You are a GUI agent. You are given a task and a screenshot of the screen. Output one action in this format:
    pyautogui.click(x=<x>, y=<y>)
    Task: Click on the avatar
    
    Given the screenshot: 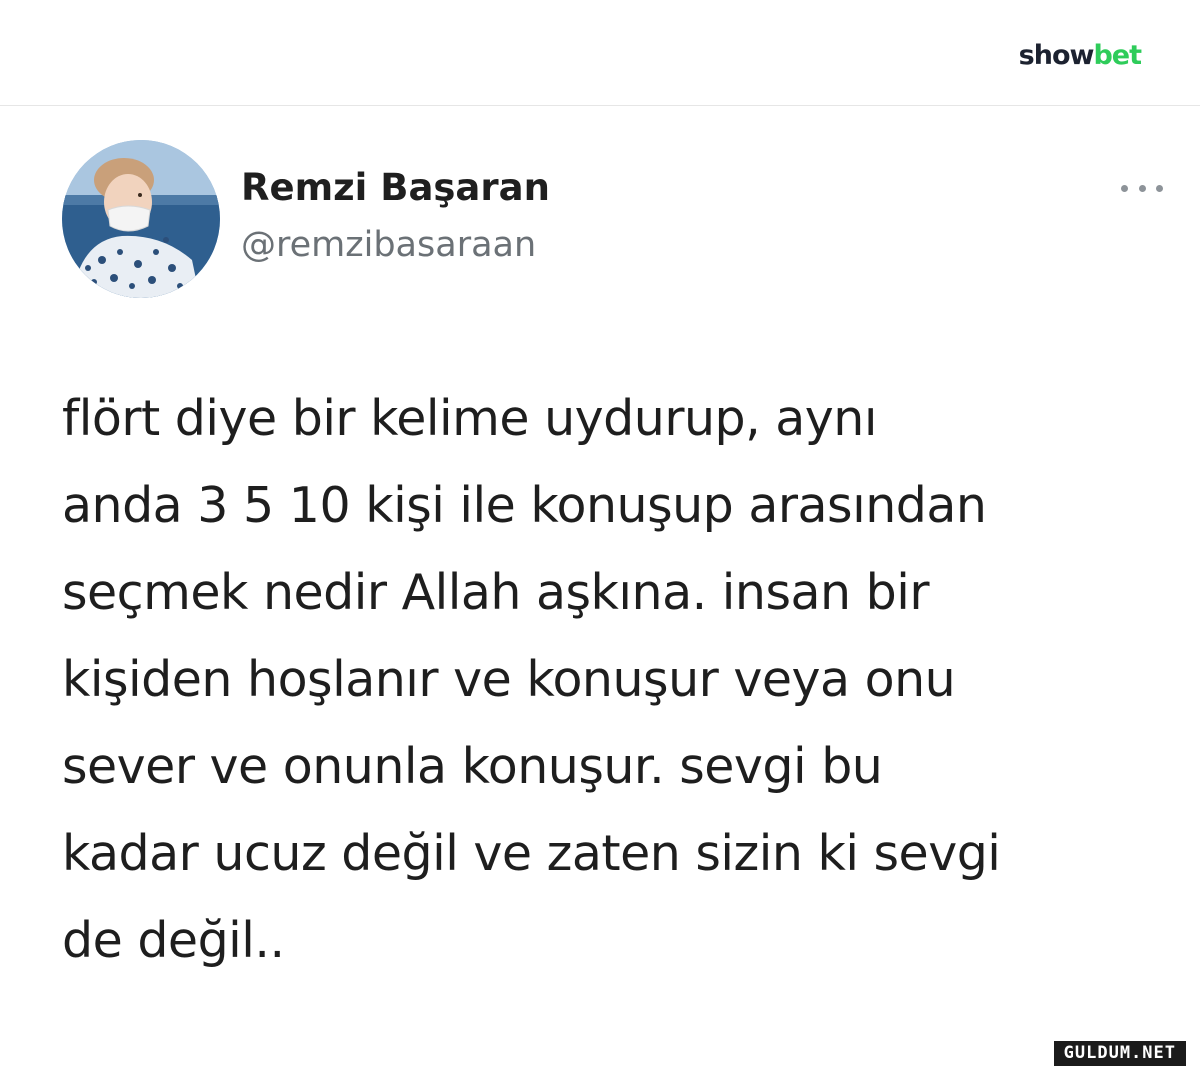 What is the action you would take?
    pyautogui.click(x=141, y=219)
    